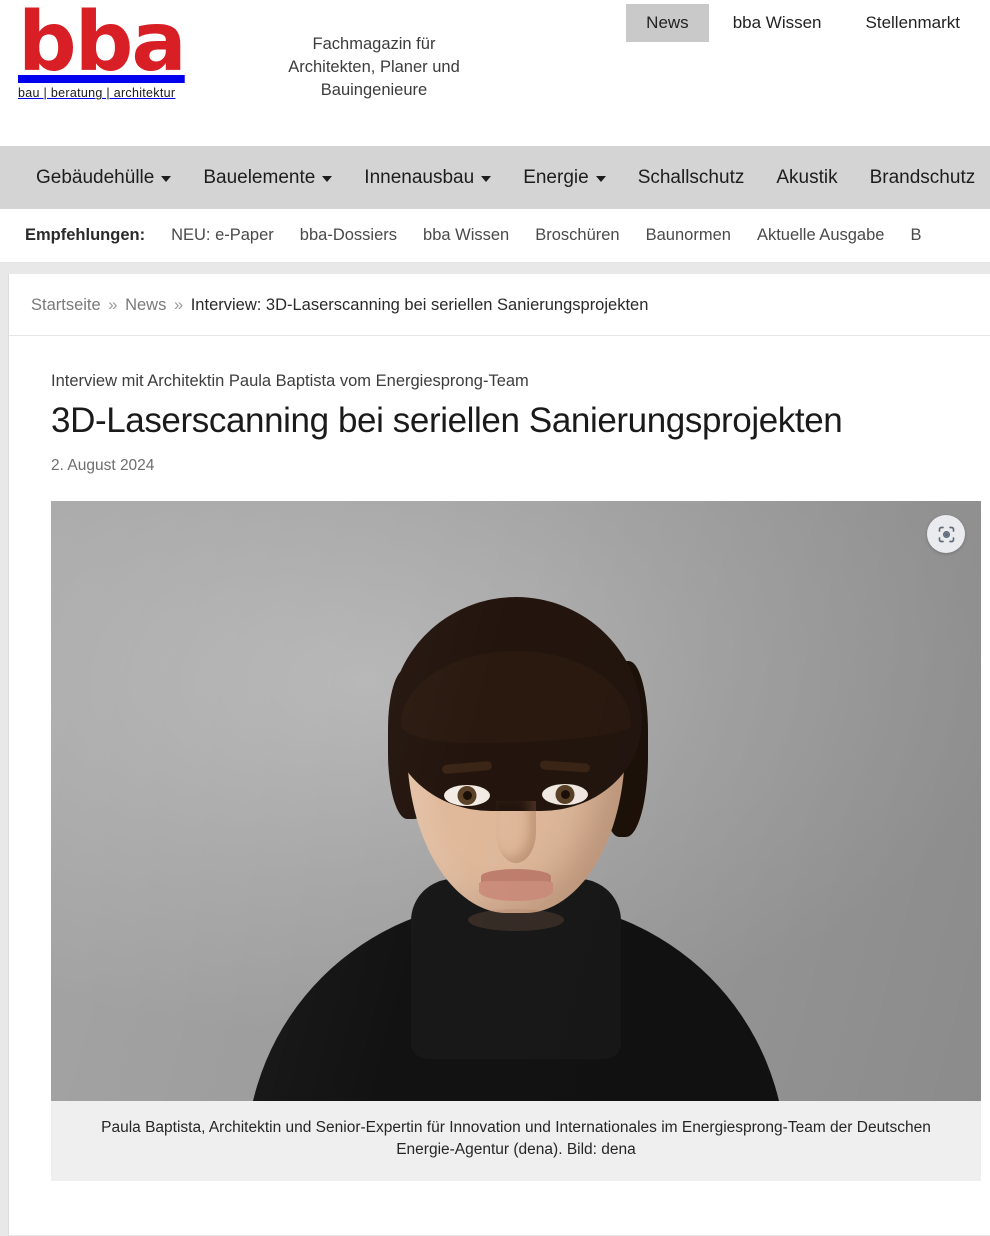 The height and width of the screenshot is (1236, 990). What do you see at coordinates (821, 235) in the screenshot?
I see `recommendation-link-aktuelle-ausgabe: Aktuelle Ausgabe` at bounding box center [821, 235].